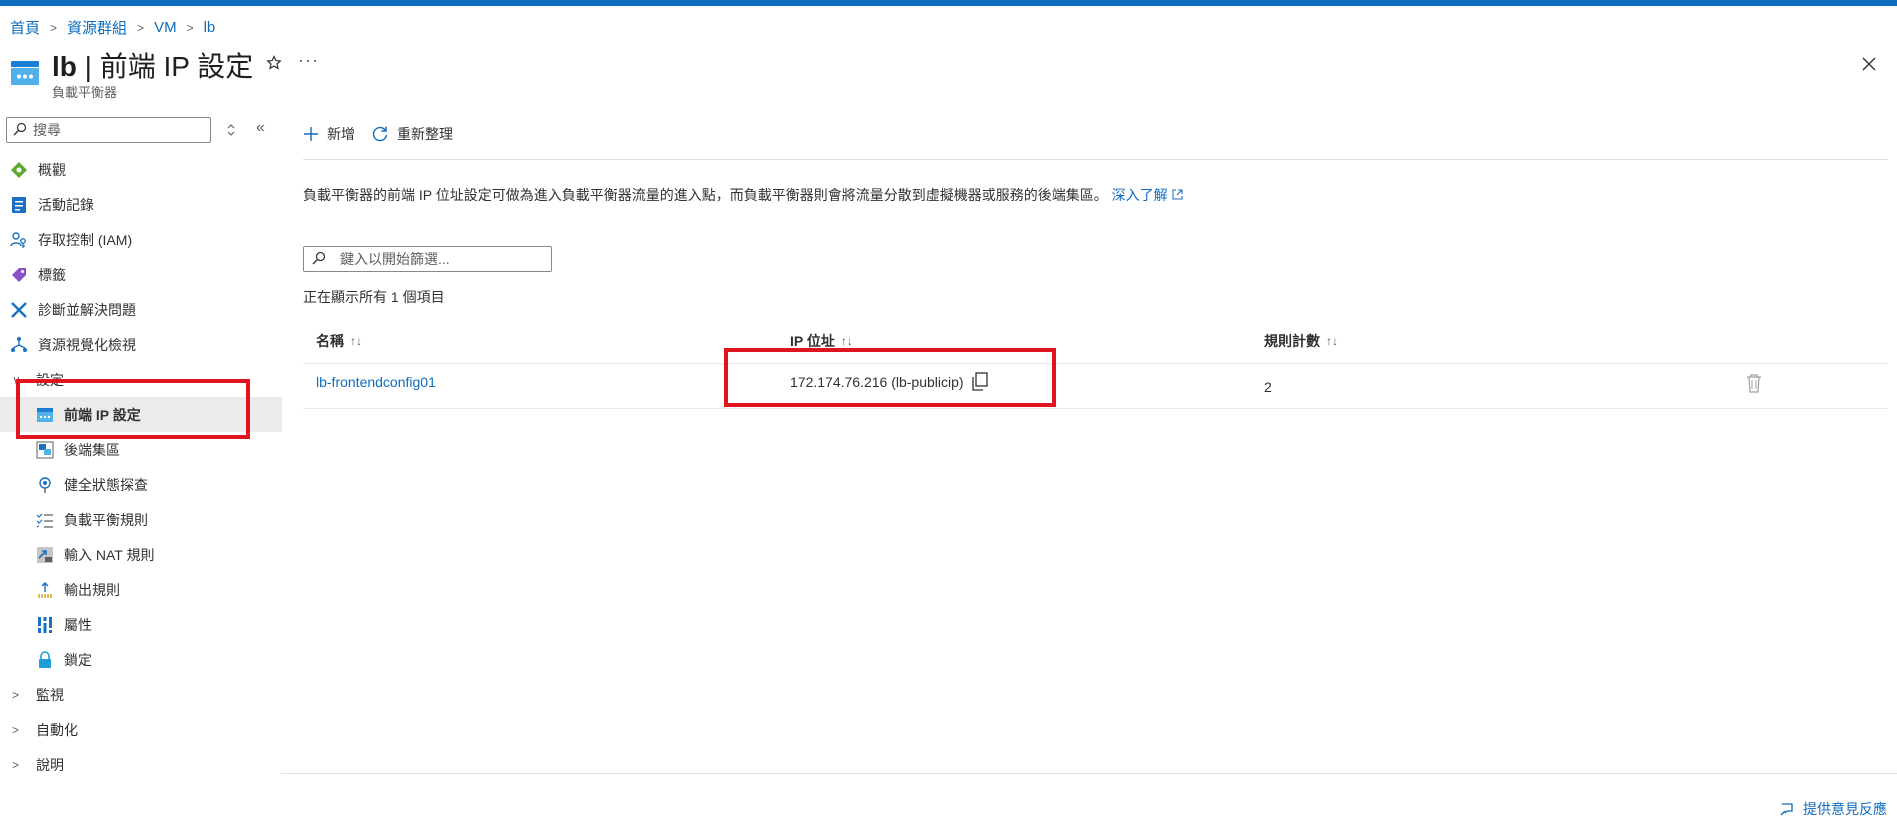 This screenshot has width=1897, height=834. What do you see at coordinates (87, 344) in the screenshot?
I see `sidebar-item-label: 資源視覺化檢視` at bounding box center [87, 344].